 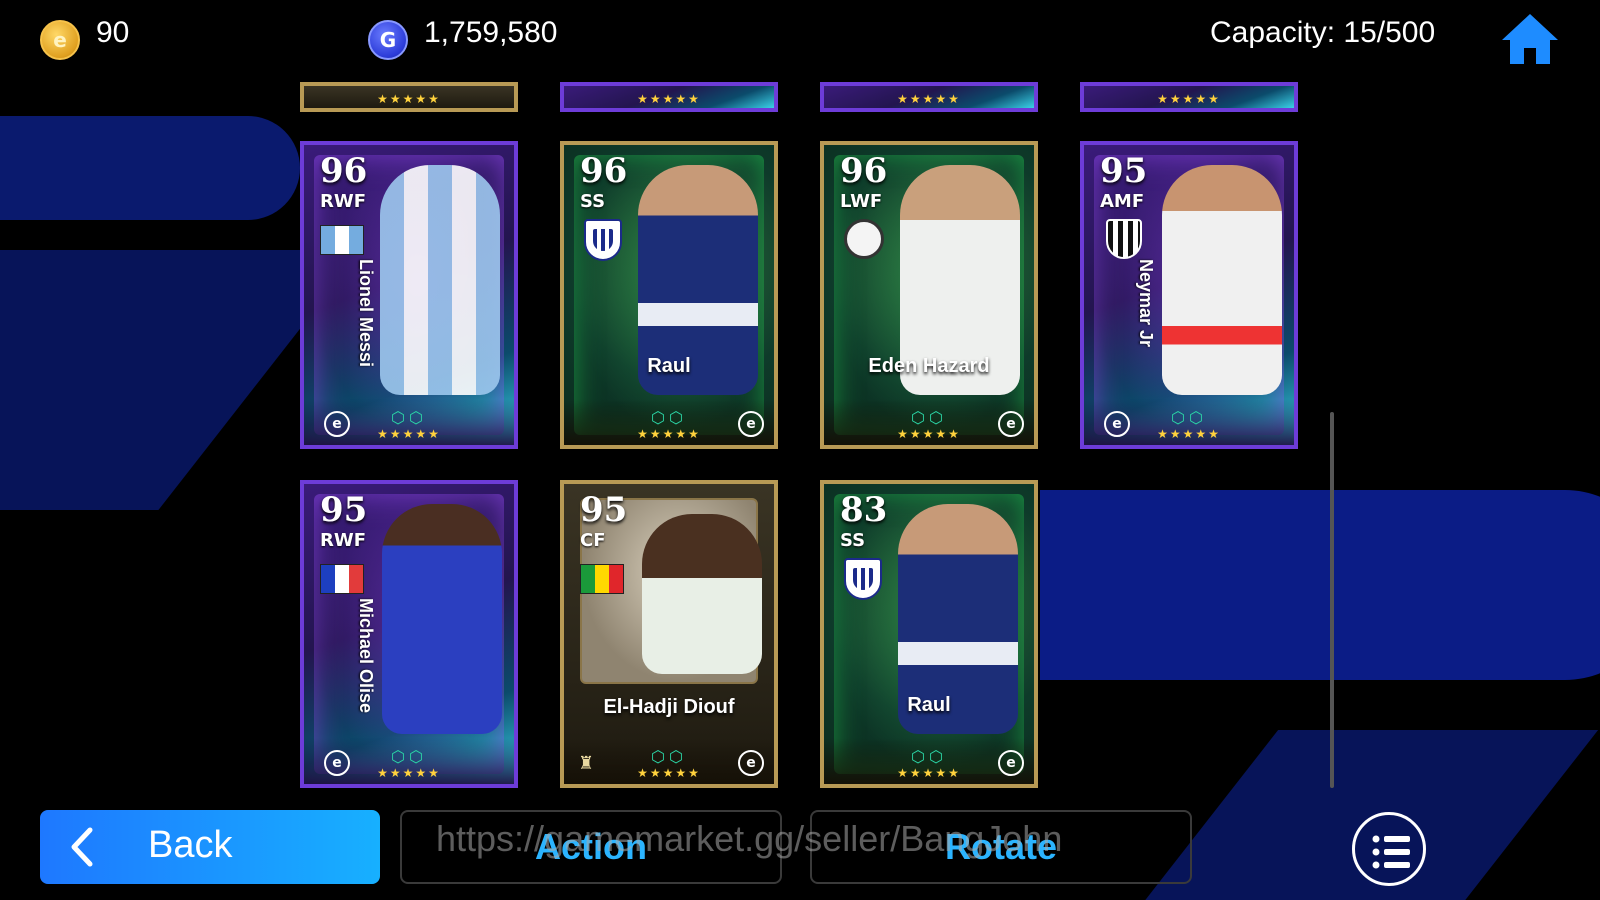 What do you see at coordinates (388, 40) in the screenshot?
I see `gp-coin-icon: G` at bounding box center [388, 40].